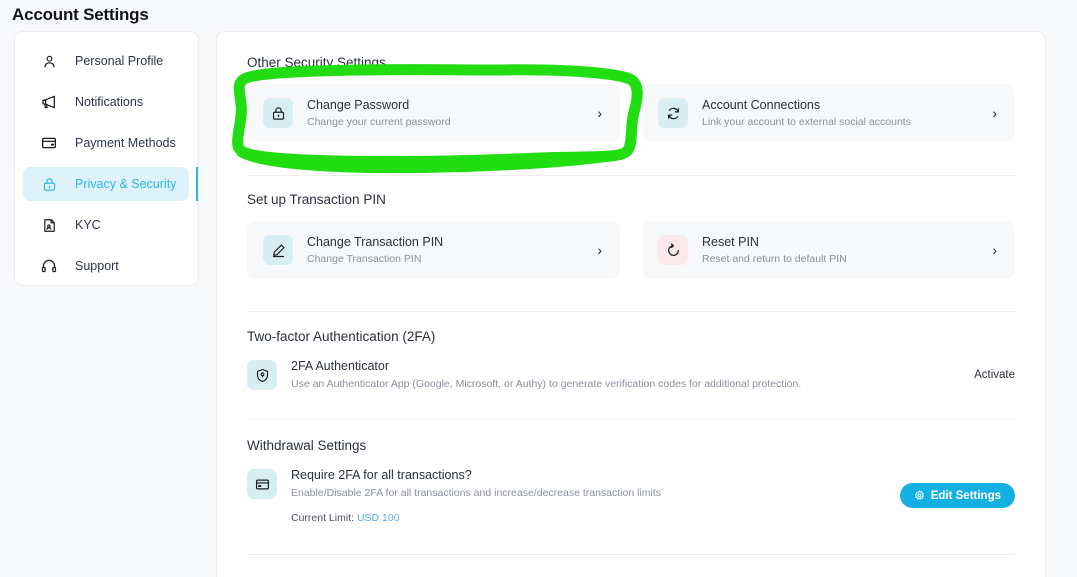 Image resolution: width=1077 pixels, height=577 pixels. I want to click on tile-subtitle: Change Transaction PIN, so click(364, 258).